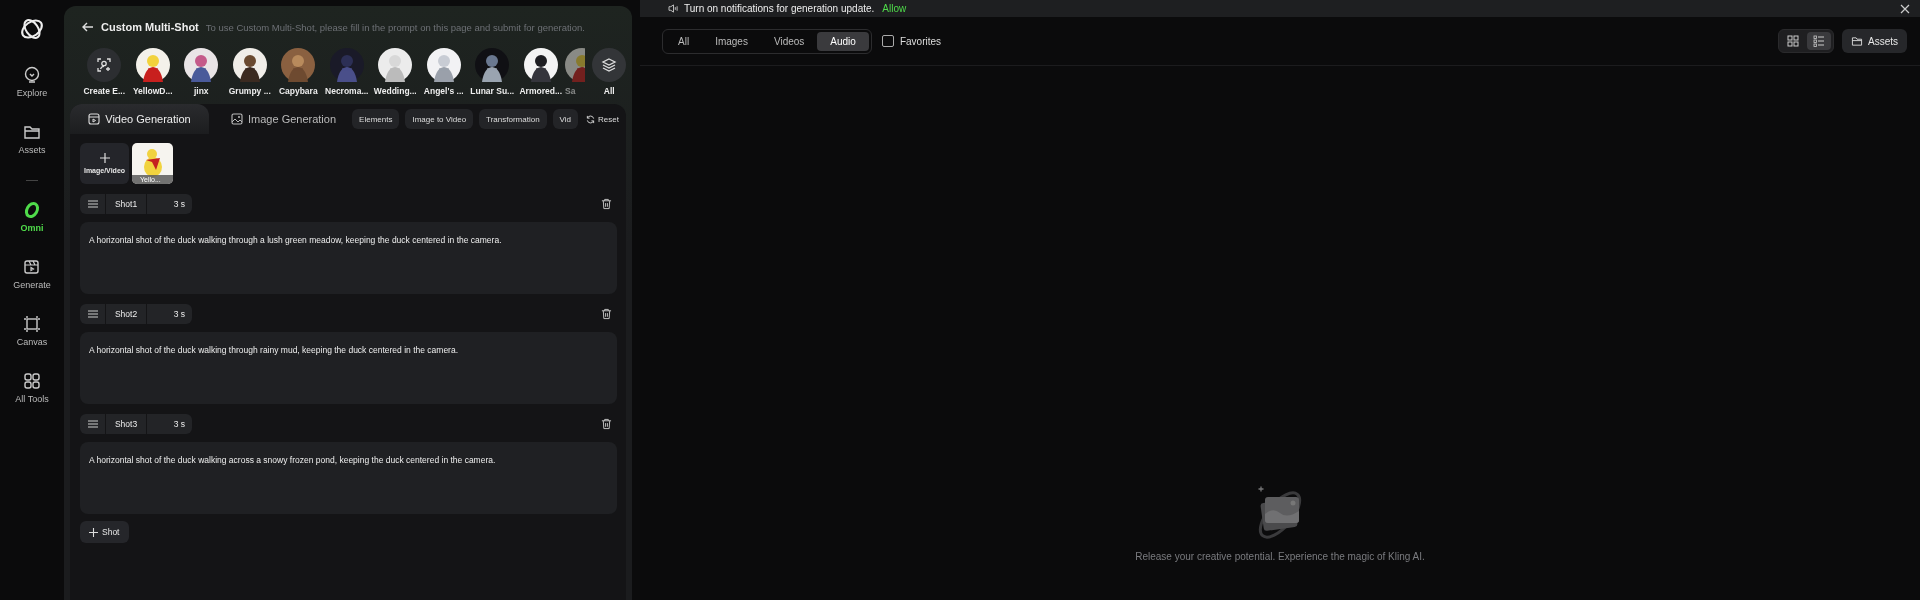 This screenshot has width=1920, height=600. What do you see at coordinates (126, 424) in the screenshot?
I see `shot-name: Shot3` at bounding box center [126, 424].